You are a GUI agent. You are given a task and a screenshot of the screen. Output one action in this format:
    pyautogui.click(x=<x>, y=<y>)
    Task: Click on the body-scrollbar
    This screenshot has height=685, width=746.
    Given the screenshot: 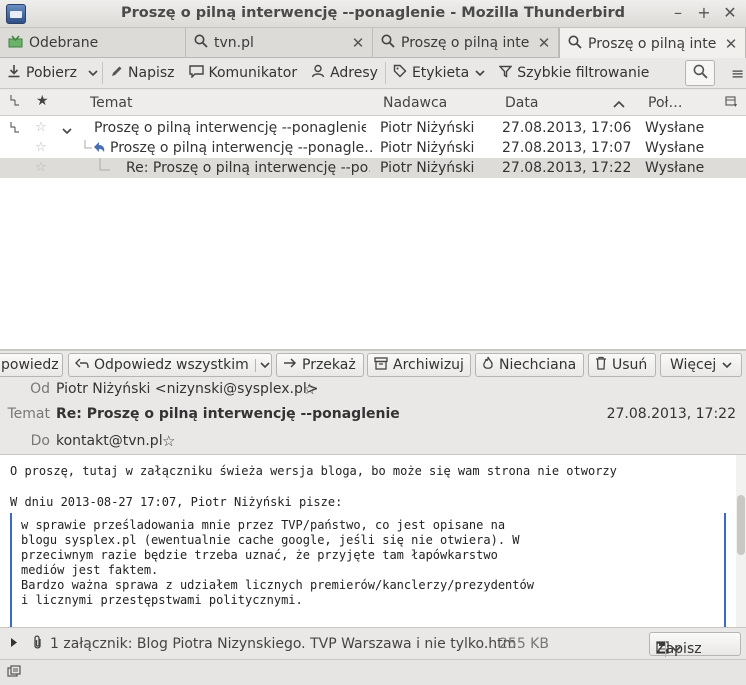 What is the action you would take?
    pyautogui.click(x=741, y=541)
    